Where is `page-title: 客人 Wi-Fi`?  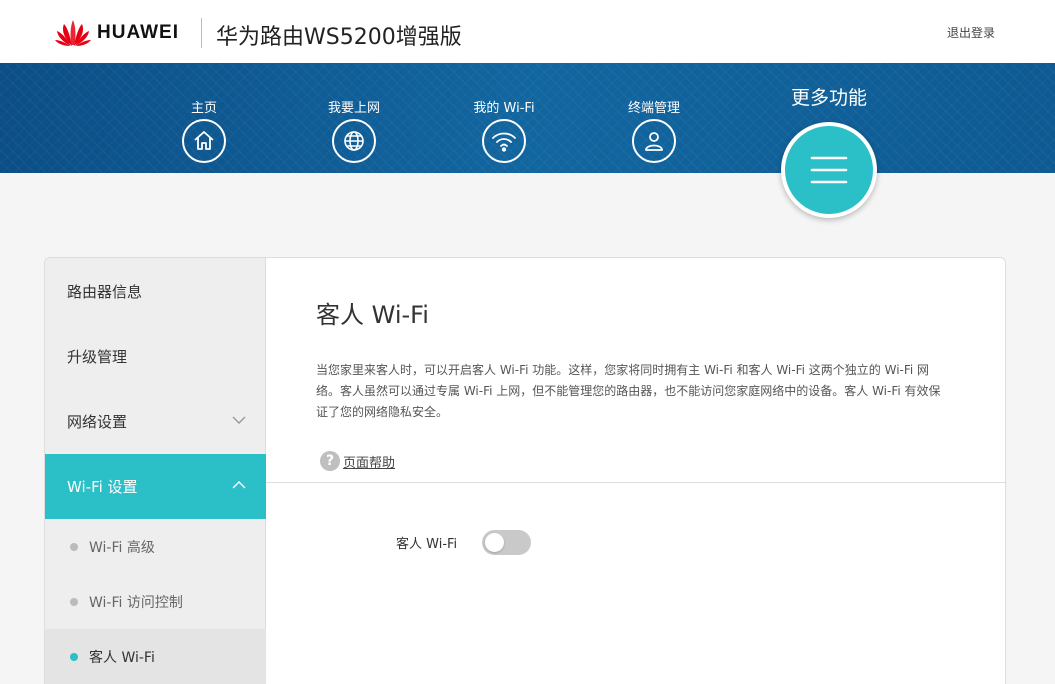 page-title: 客人 Wi-Fi is located at coordinates (372, 315).